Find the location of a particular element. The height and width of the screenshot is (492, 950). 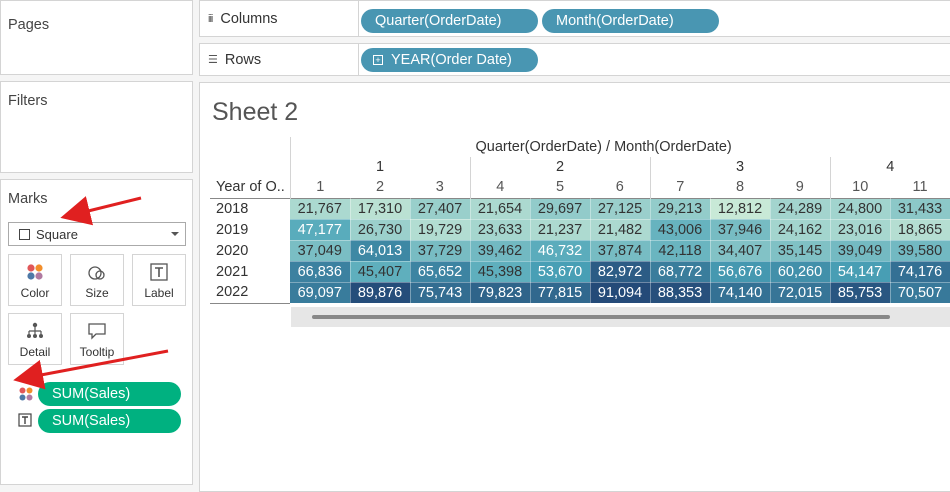

heatmap-cell: 53,670 is located at coordinates (560, 272).